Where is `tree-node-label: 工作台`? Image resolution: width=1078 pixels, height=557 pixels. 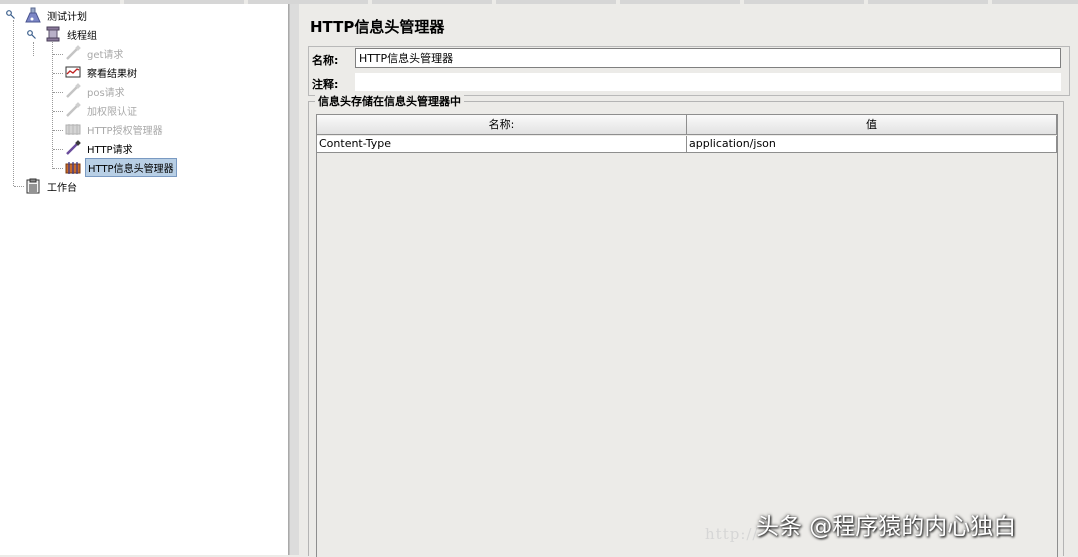 tree-node-label: 工作台 is located at coordinates (62, 188).